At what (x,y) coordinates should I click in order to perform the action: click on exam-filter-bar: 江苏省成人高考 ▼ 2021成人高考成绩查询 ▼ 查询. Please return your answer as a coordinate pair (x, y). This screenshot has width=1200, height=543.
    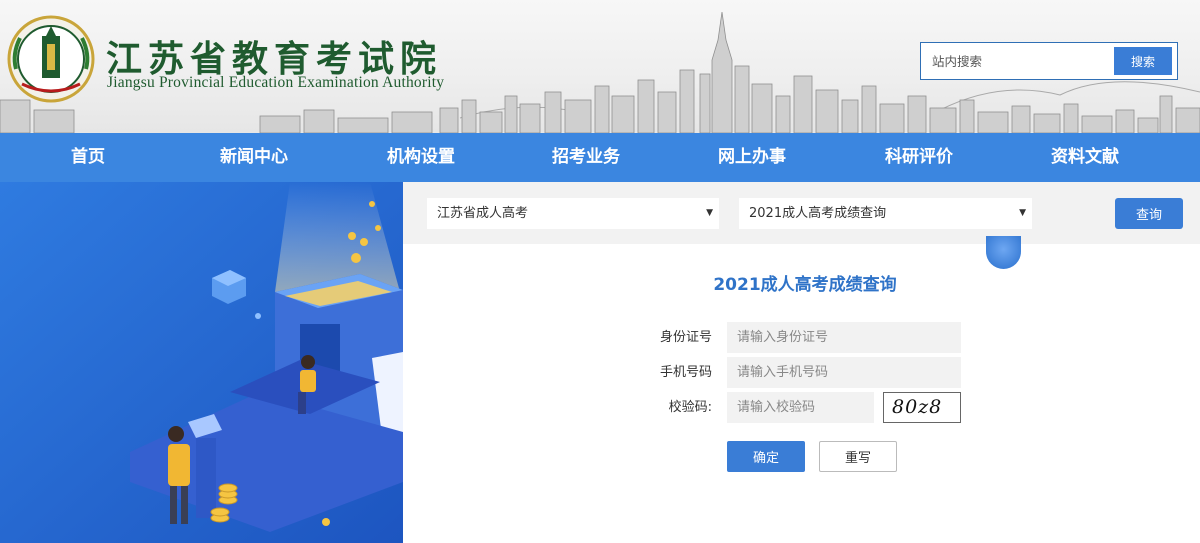
    Looking at the image, I should click on (801, 213).